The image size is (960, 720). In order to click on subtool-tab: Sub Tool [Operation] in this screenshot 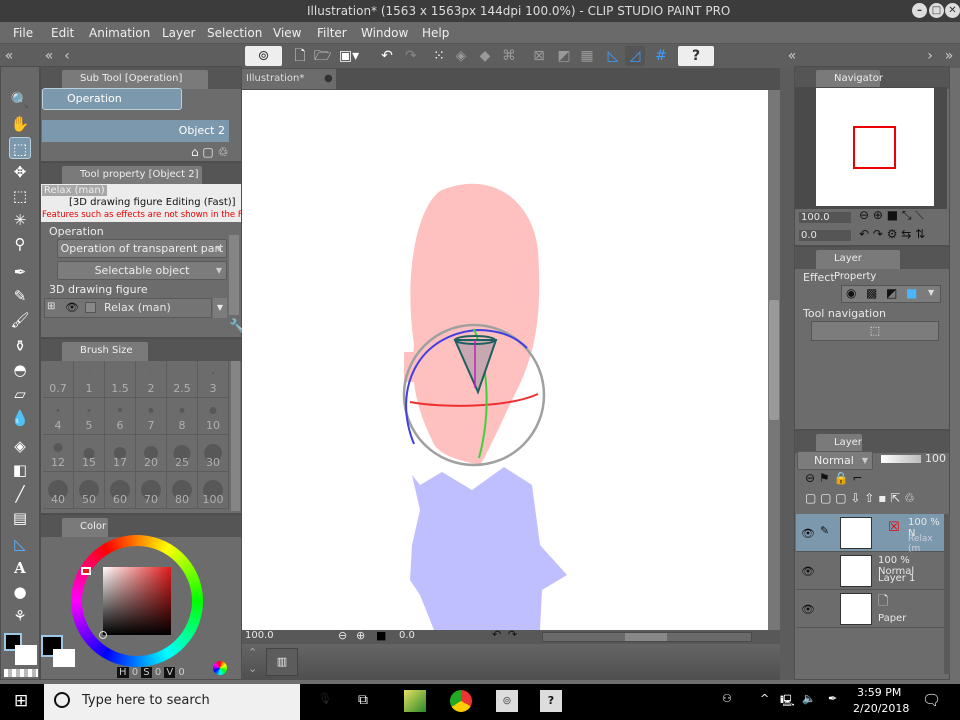, I will do `click(135, 79)`.